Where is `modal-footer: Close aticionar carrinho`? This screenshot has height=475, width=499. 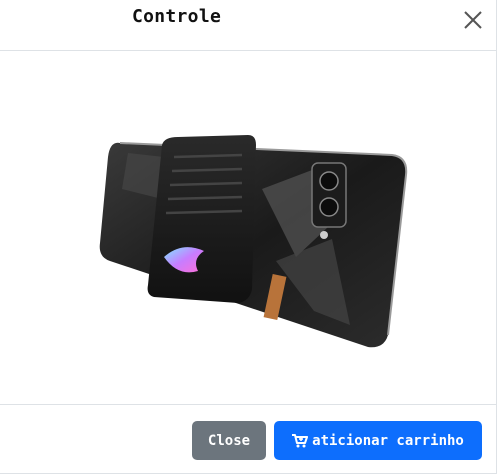 modal-footer: Close aticionar carrinho is located at coordinates (248, 439).